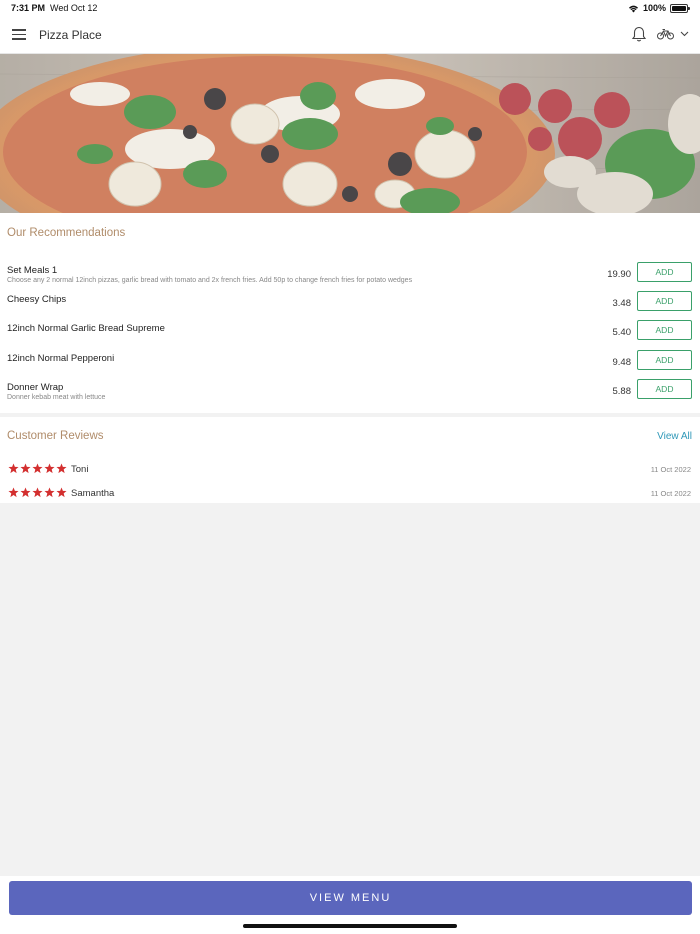 The image size is (700, 934). I want to click on status-date: Wed Oct 12, so click(74, 8).